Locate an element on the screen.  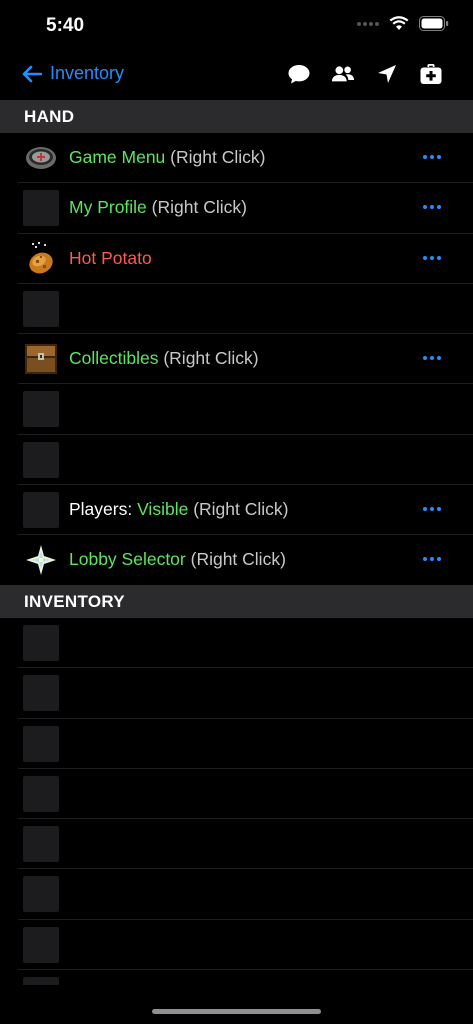
battery-icon is located at coordinates (434, 23).